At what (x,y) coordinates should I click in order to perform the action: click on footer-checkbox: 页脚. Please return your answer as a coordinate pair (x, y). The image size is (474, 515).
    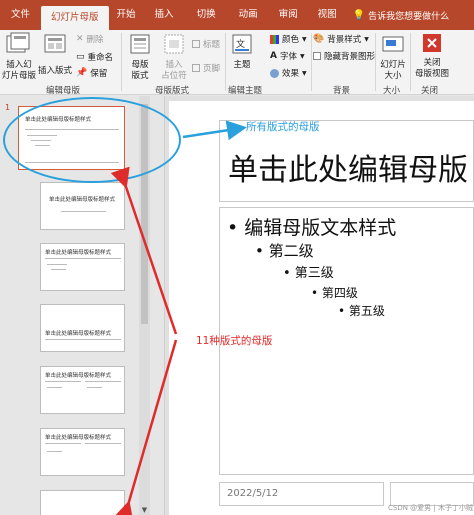
    Looking at the image, I should click on (206, 68).